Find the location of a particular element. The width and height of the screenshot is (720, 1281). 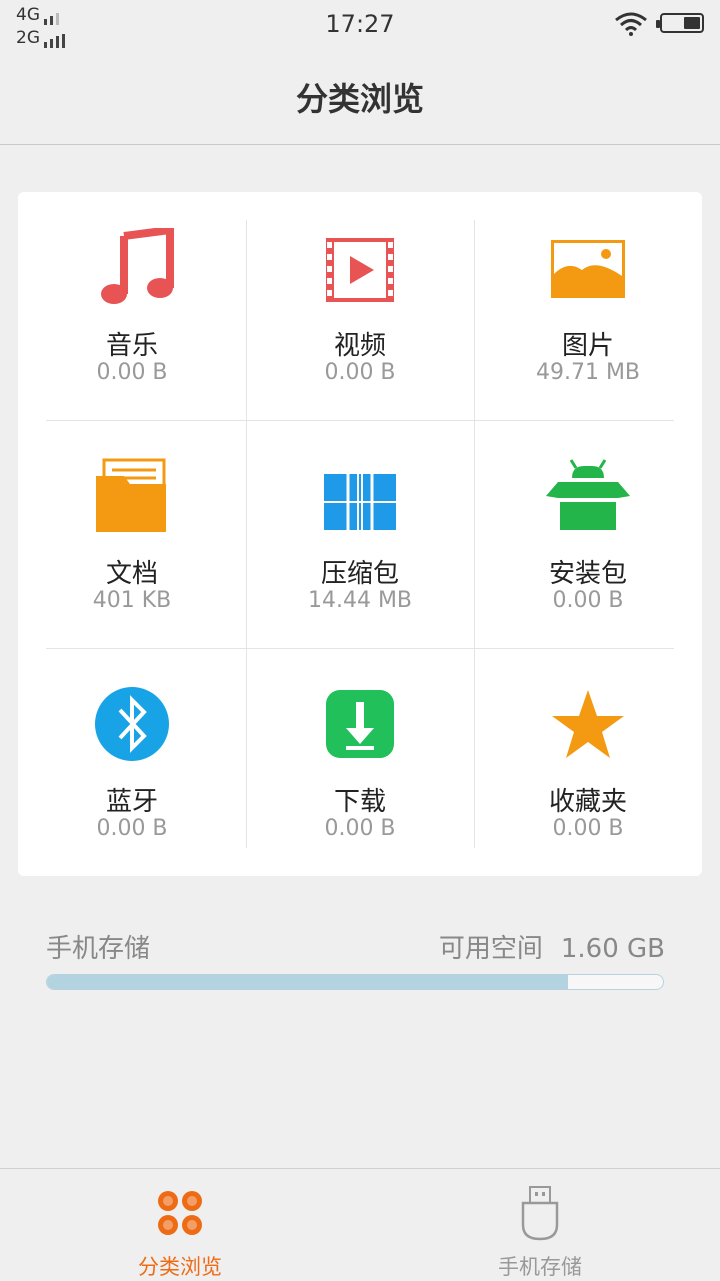

film-play-icon is located at coordinates (360, 270).